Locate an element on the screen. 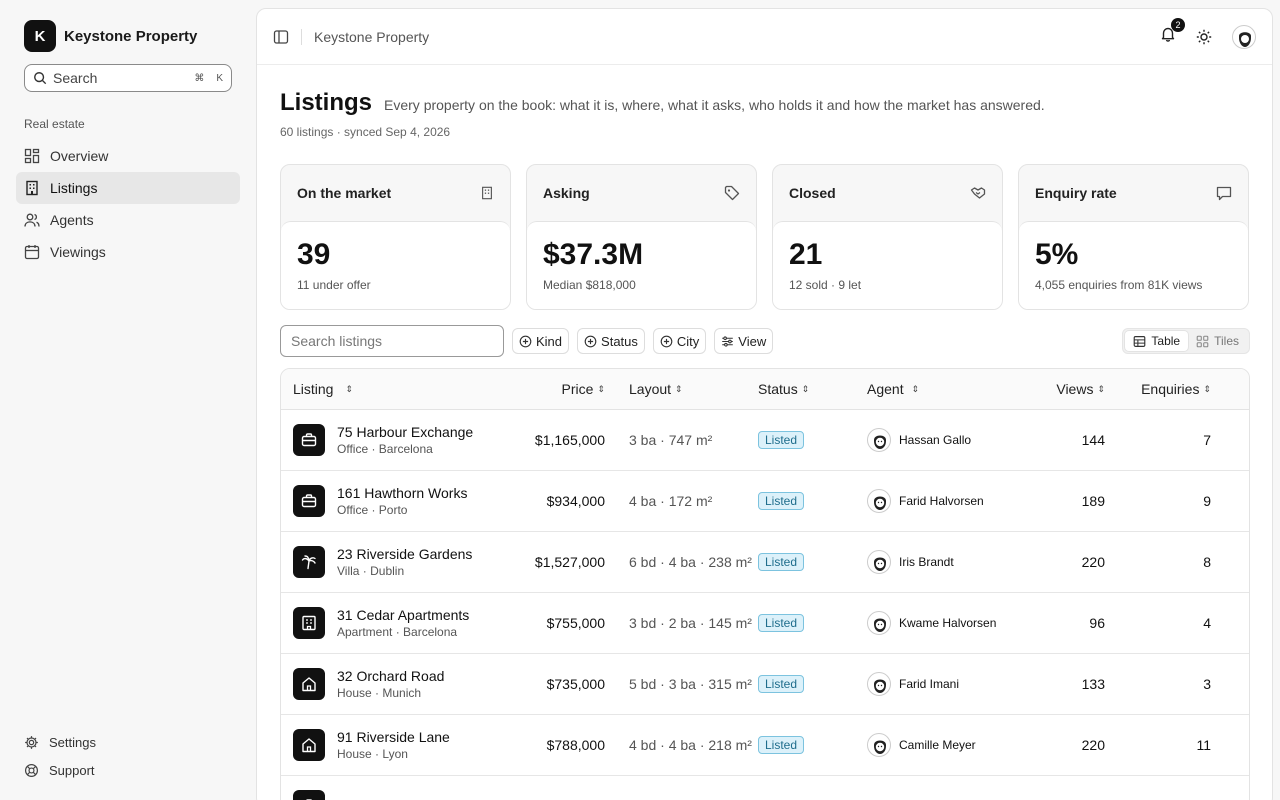 The width and height of the screenshot is (1280, 800). cell-layout: 3 bd · 2 ba · 145 m² is located at coordinates (690, 623).